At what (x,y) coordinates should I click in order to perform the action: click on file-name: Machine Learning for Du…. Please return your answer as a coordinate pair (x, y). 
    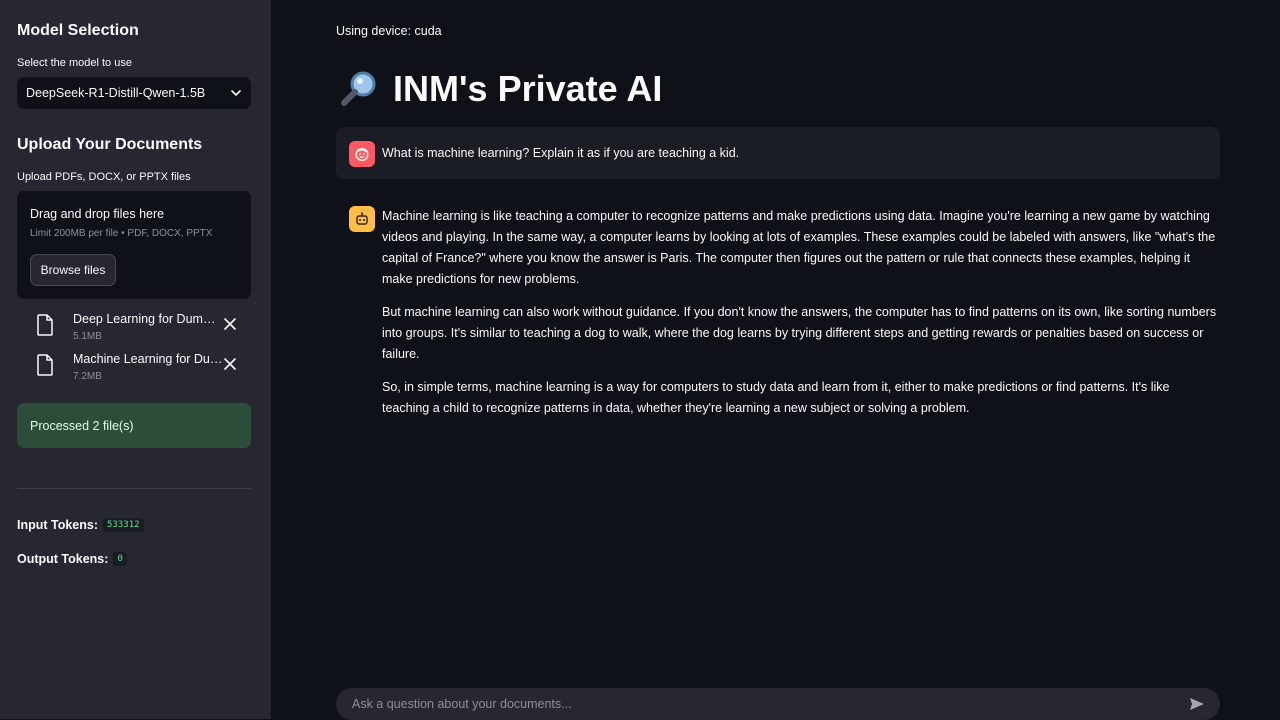
    Looking at the image, I should click on (148, 359).